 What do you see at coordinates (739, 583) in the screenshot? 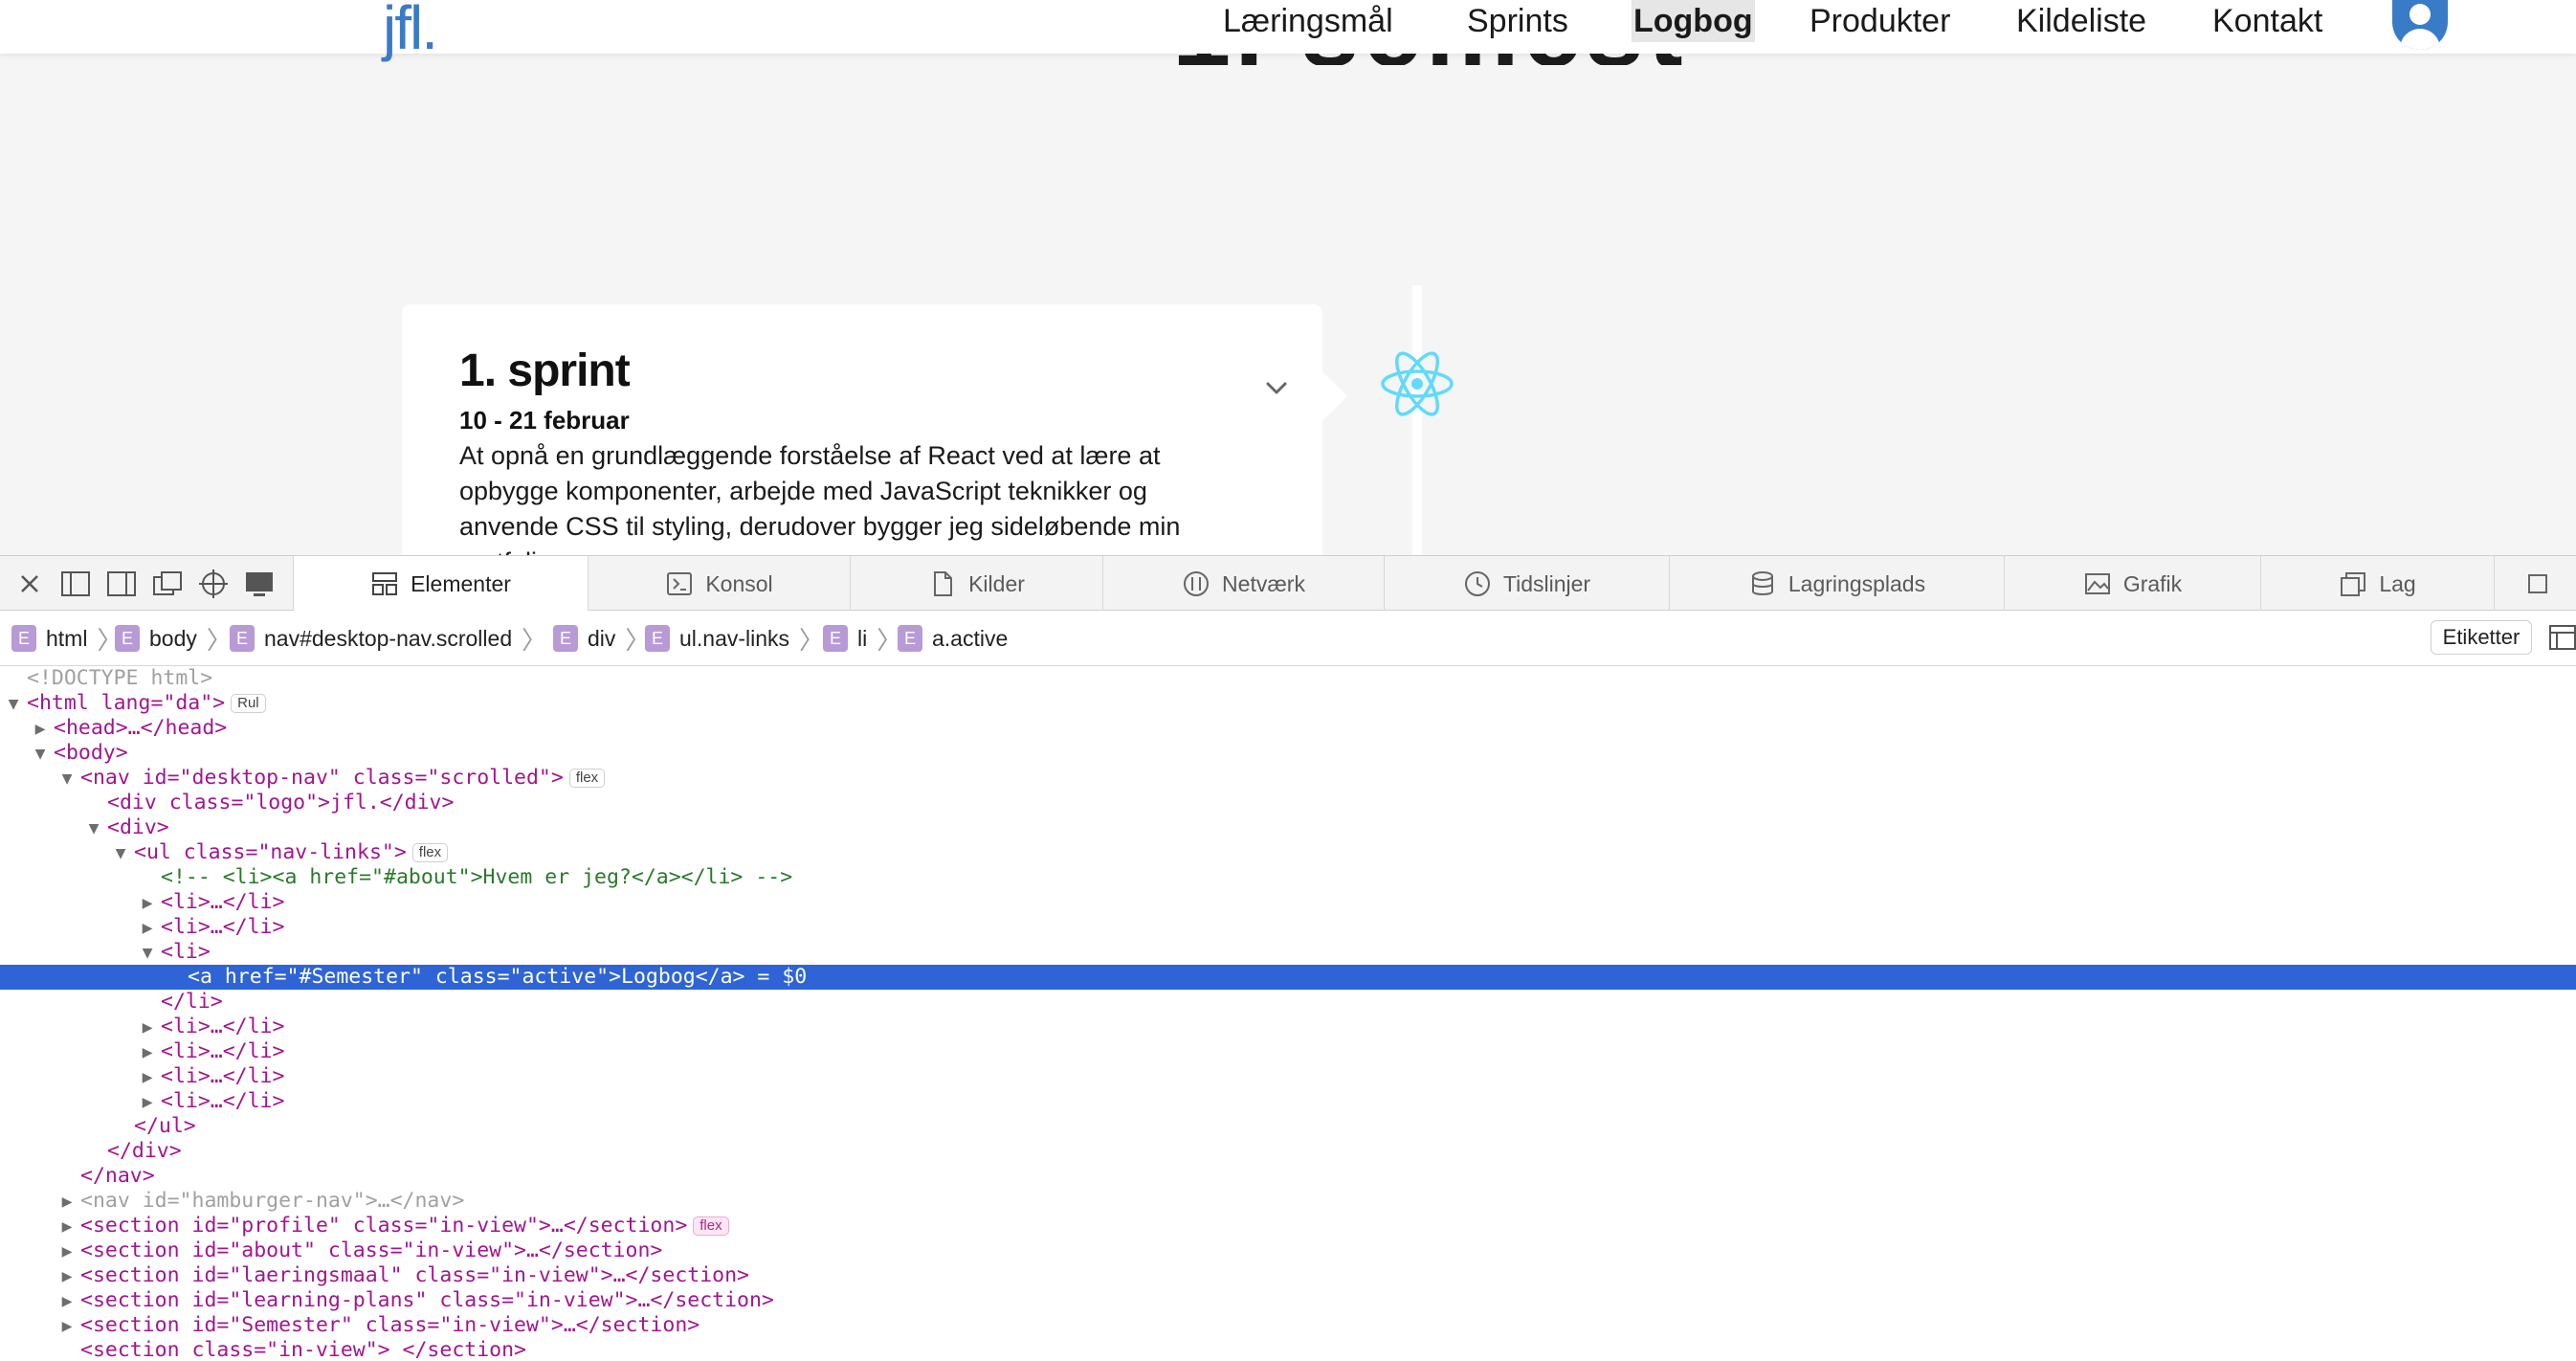
I see `tab-label: Konsol` at bounding box center [739, 583].